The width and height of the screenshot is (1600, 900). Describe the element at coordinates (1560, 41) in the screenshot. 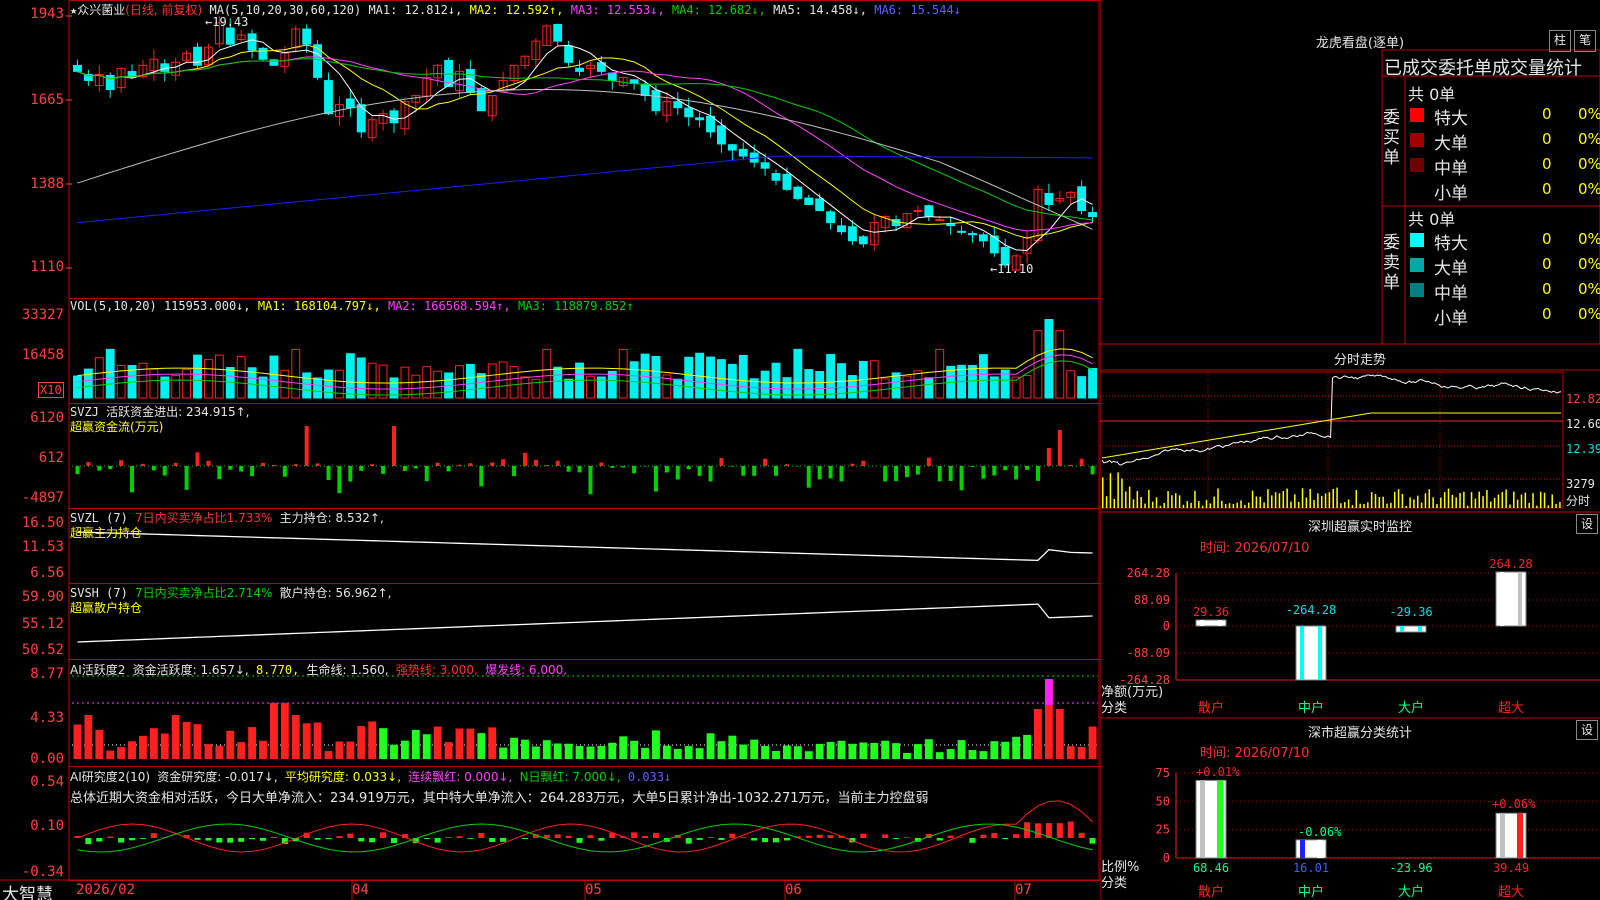

I see `bar-mode-button: 柱` at that location.